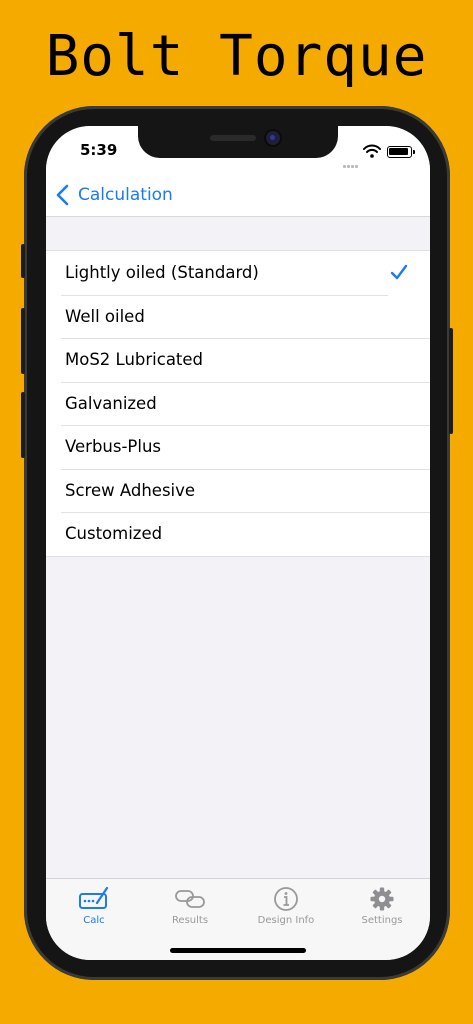  What do you see at coordinates (111, 403) in the screenshot?
I see `list-item-label: Galvanized` at bounding box center [111, 403].